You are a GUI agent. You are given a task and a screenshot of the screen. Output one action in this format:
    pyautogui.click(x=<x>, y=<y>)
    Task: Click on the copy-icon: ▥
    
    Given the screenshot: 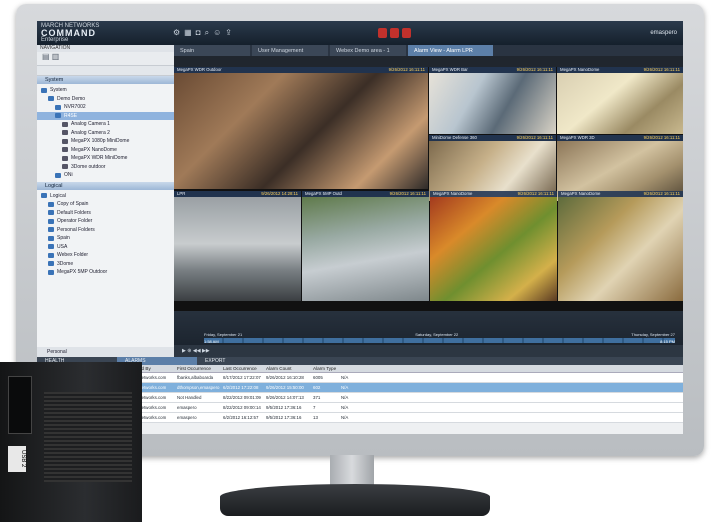 What is the action you would take?
    pyautogui.click(x=56, y=56)
    